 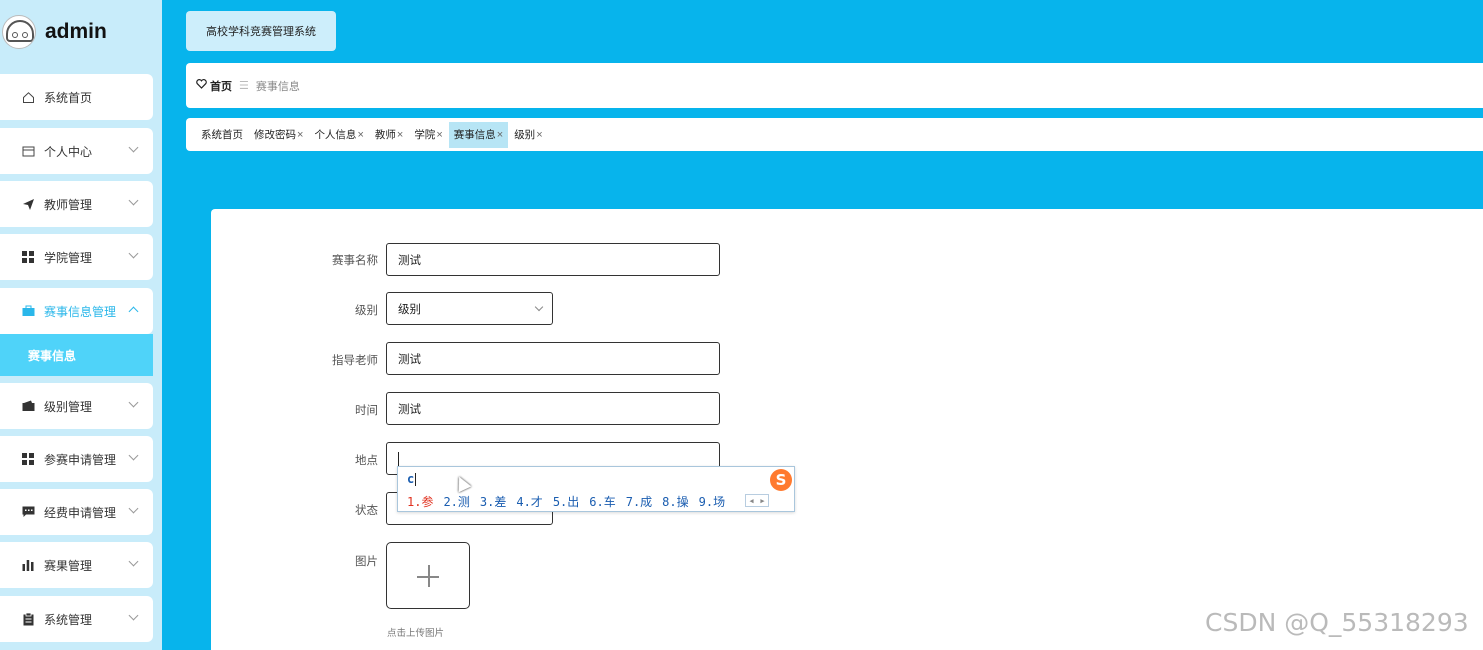 What do you see at coordinates (68, 565) in the screenshot?
I see `sidebar-item-label: 赛果管理` at bounding box center [68, 565].